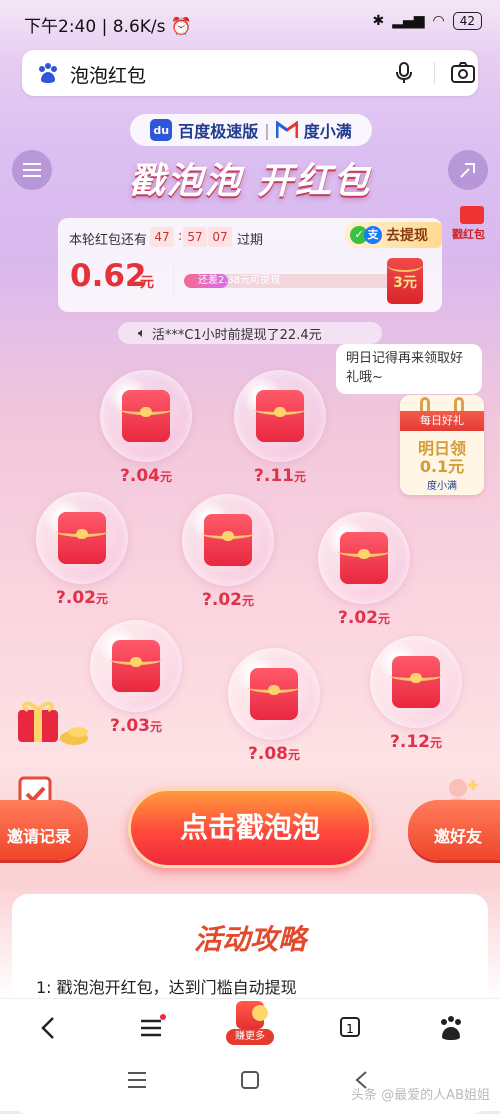  What do you see at coordinates (289, 281) in the screenshot?
I see `withdraw-progress-bar: 还差2.38元可提现` at bounding box center [289, 281].